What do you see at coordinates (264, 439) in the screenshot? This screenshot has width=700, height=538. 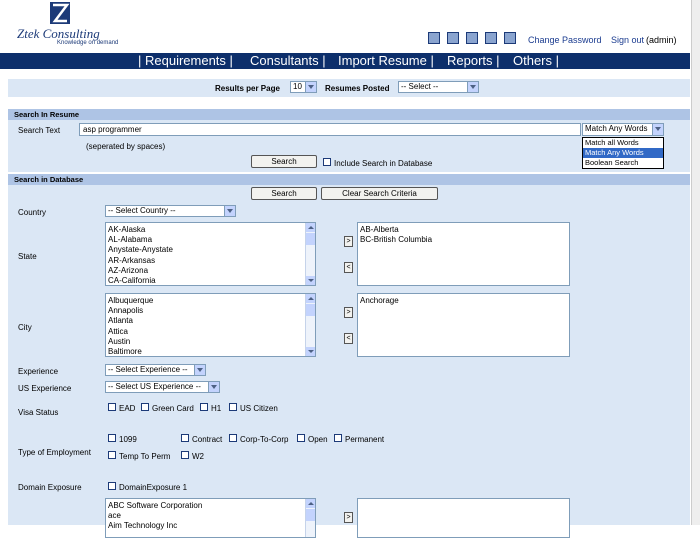 I see `employment-corp-to-corp-label: Corp-To-Corp` at bounding box center [264, 439].